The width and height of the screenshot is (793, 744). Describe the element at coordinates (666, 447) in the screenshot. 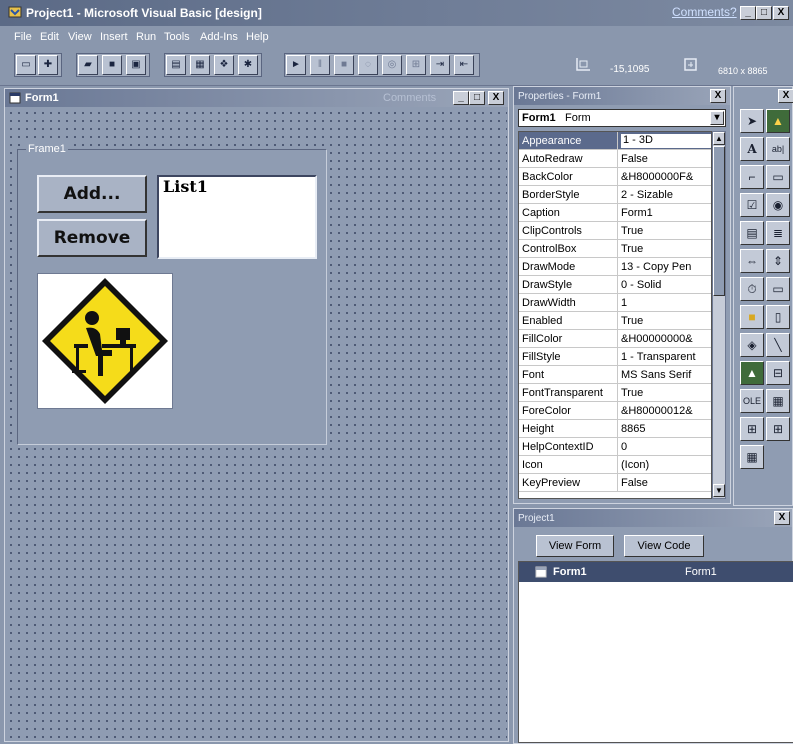

I see `property-value: 0` at that location.